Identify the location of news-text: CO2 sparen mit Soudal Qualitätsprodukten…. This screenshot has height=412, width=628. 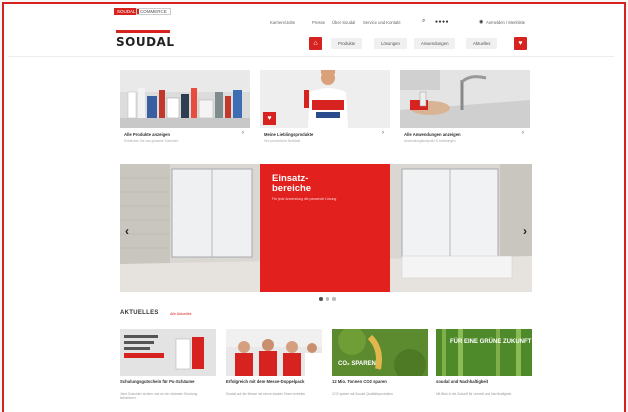
(363, 394).